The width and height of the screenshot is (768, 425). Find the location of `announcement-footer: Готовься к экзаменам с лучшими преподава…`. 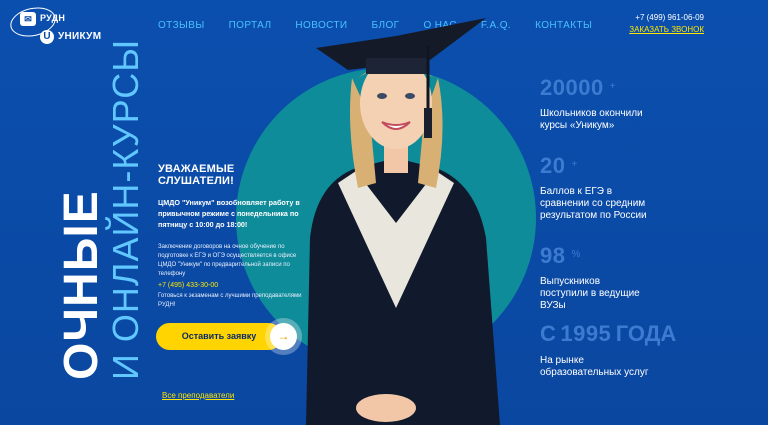

announcement-footer: Готовься к экзаменам с лучшими преподава… is located at coordinates (230, 300).